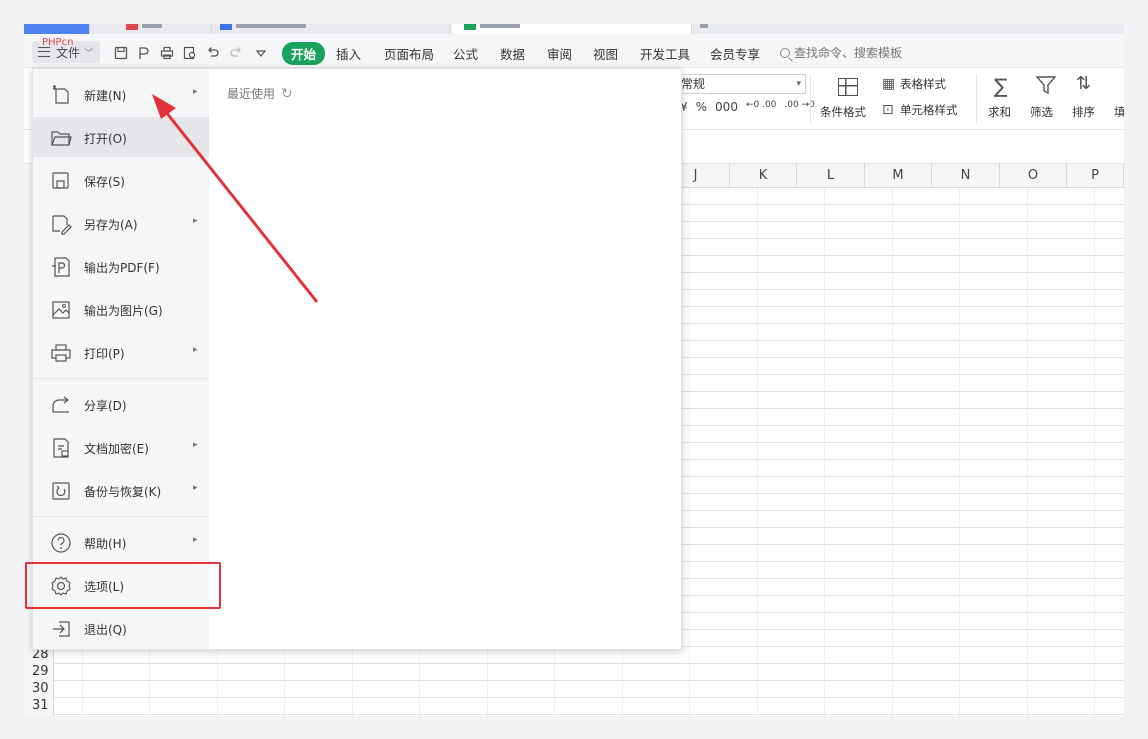  I want to click on save-as-icon, so click(61, 224).